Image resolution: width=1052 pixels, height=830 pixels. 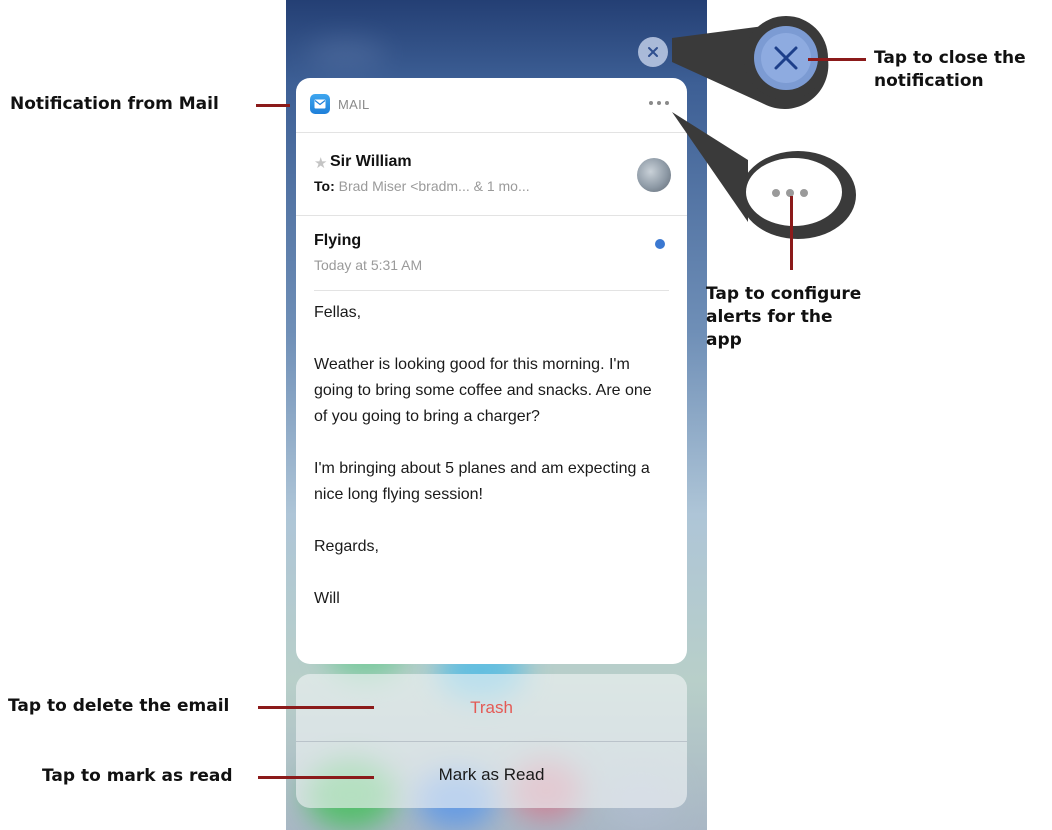 I want to click on callout-close: Tap to close the notification, so click(x=950, y=70).